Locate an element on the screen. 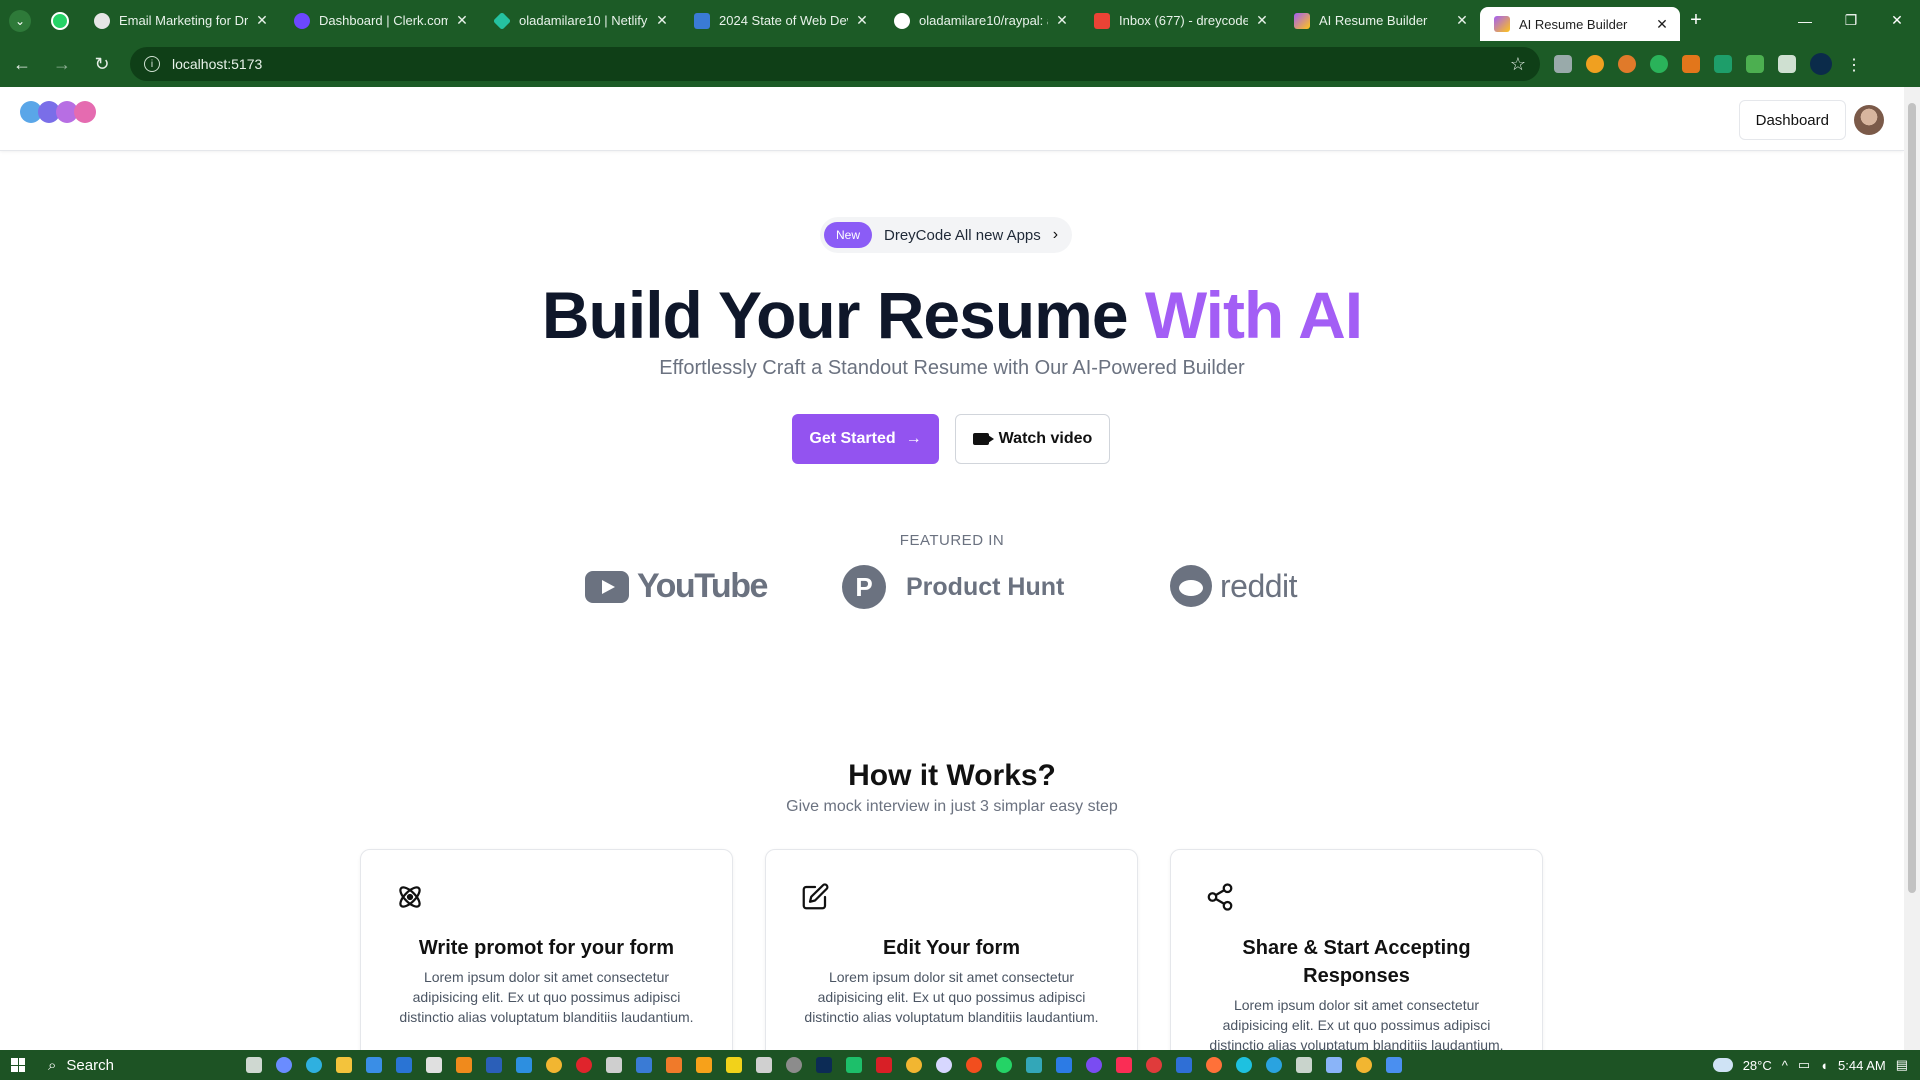 The width and height of the screenshot is (1920, 1080). file-explorer-icon is located at coordinates (344, 1065).